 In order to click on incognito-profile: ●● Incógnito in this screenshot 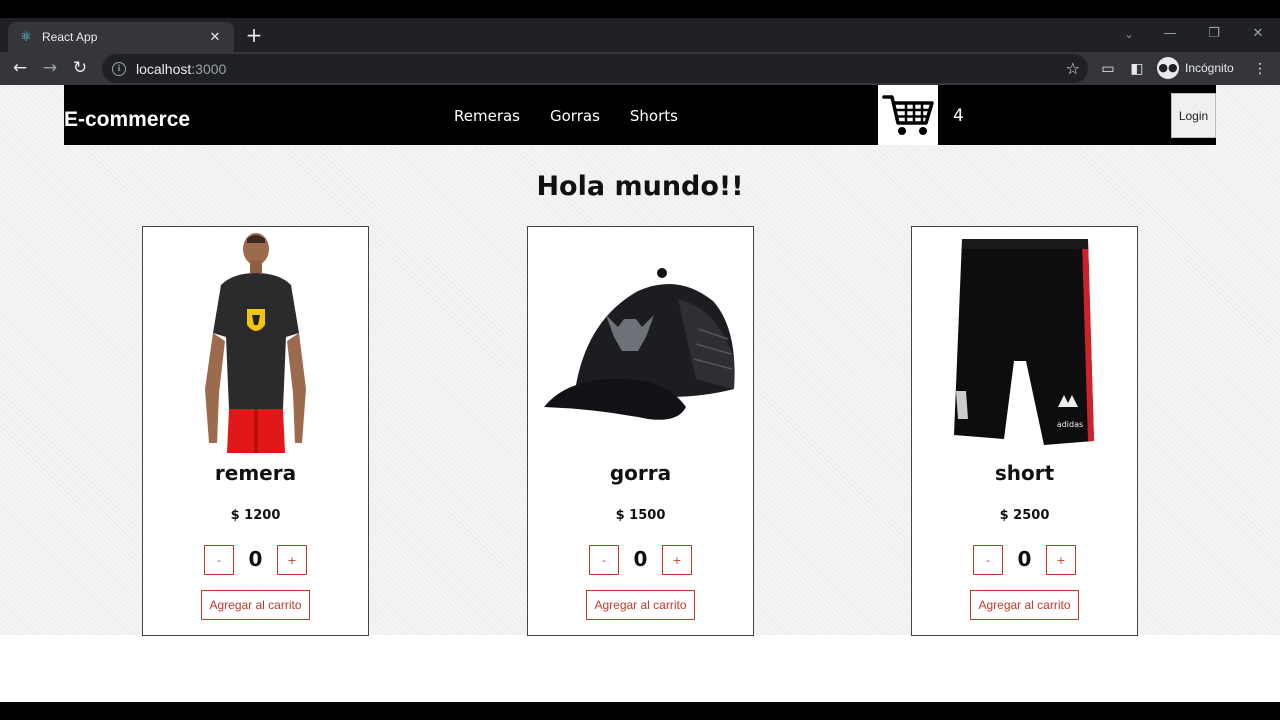, I will do `click(1198, 68)`.